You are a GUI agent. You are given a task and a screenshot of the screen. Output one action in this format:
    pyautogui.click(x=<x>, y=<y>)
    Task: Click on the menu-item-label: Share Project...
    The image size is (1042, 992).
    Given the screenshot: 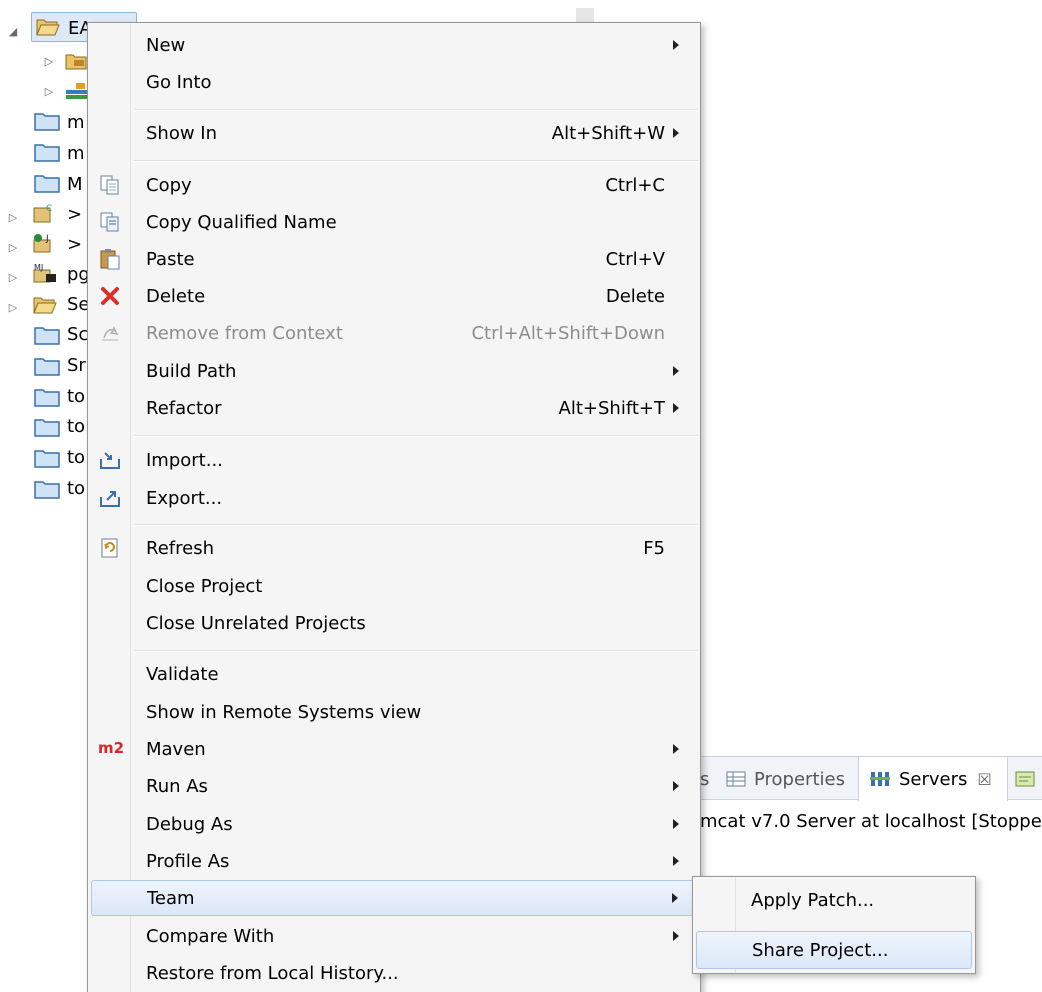 What is the action you would take?
    pyautogui.click(x=820, y=950)
    